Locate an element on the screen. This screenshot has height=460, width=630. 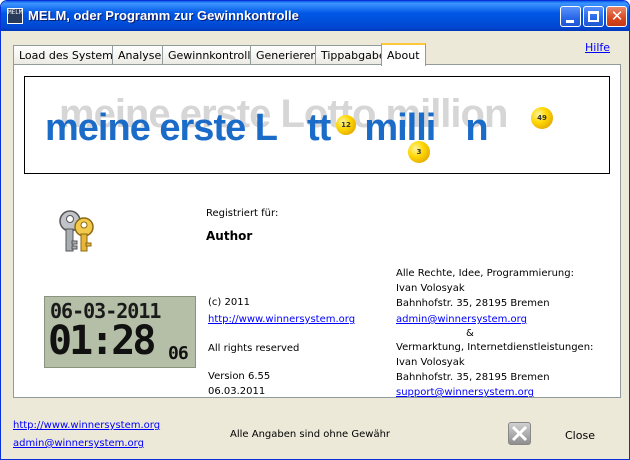
copyright-text: (c) 2011 is located at coordinates (229, 302).